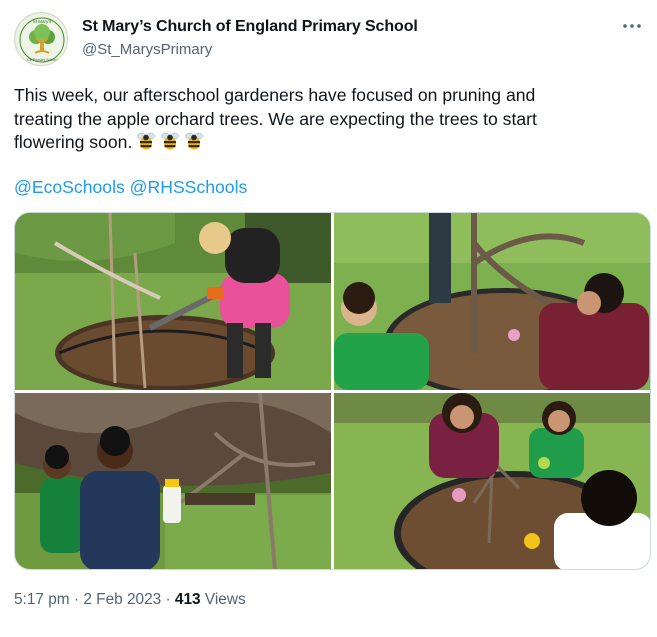  I want to click on avatar-sub-label: CE Primary School, so click(42, 60).